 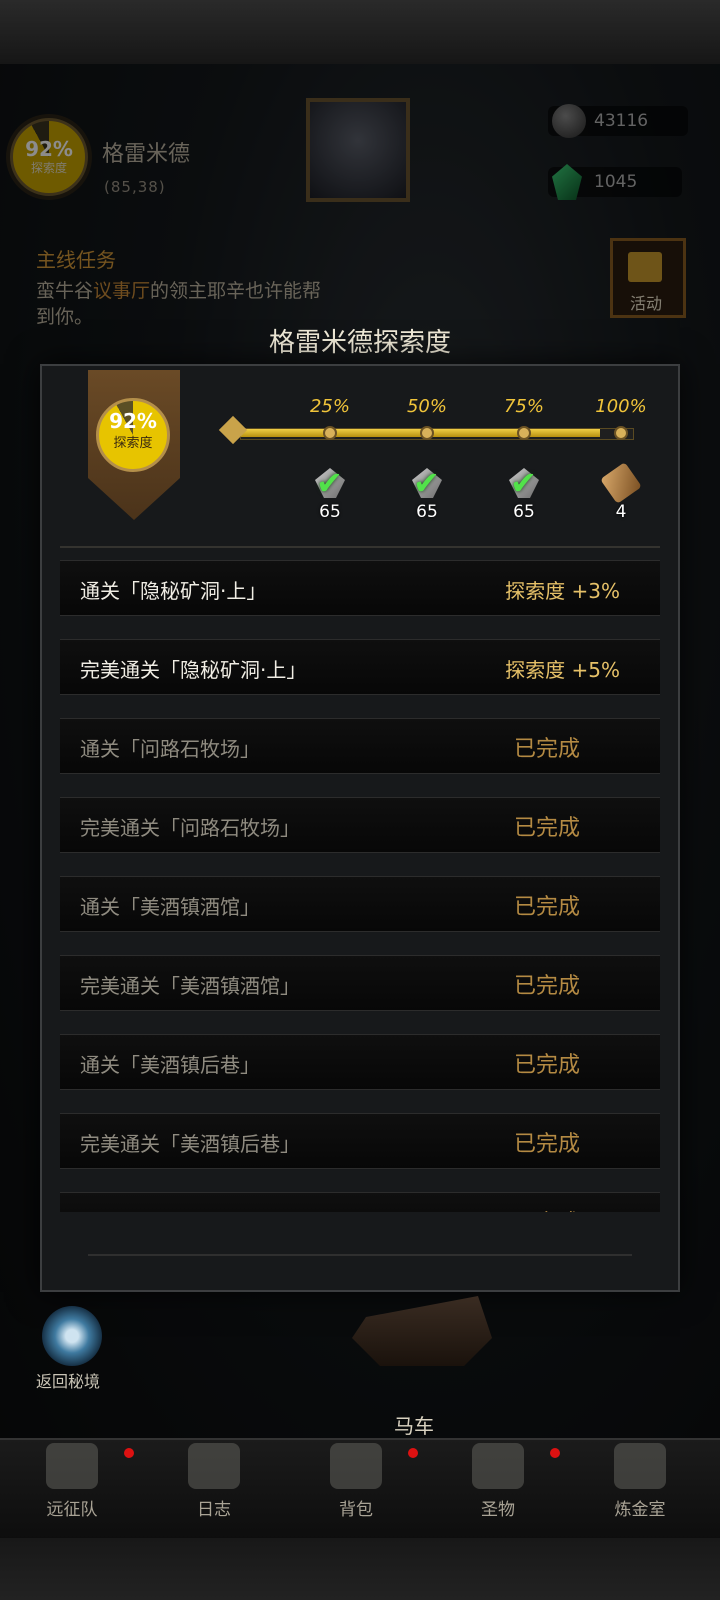 I want to click on nav-item: 背包, so click(x=356, y=1488).